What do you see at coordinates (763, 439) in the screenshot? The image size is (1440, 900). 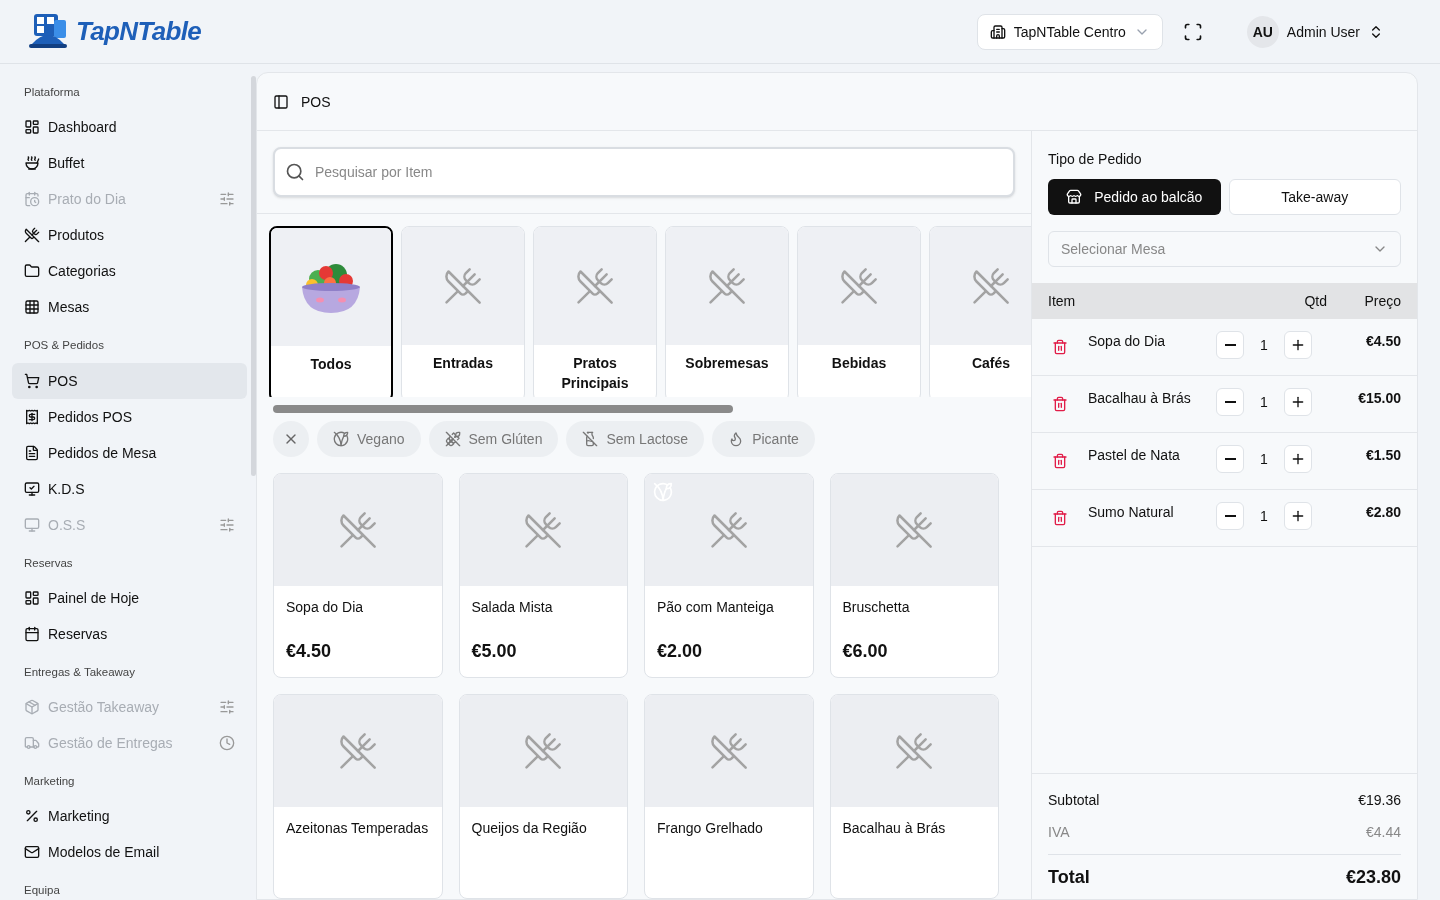 I see `filter-chip: Picante` at bounding box center [763, 439].